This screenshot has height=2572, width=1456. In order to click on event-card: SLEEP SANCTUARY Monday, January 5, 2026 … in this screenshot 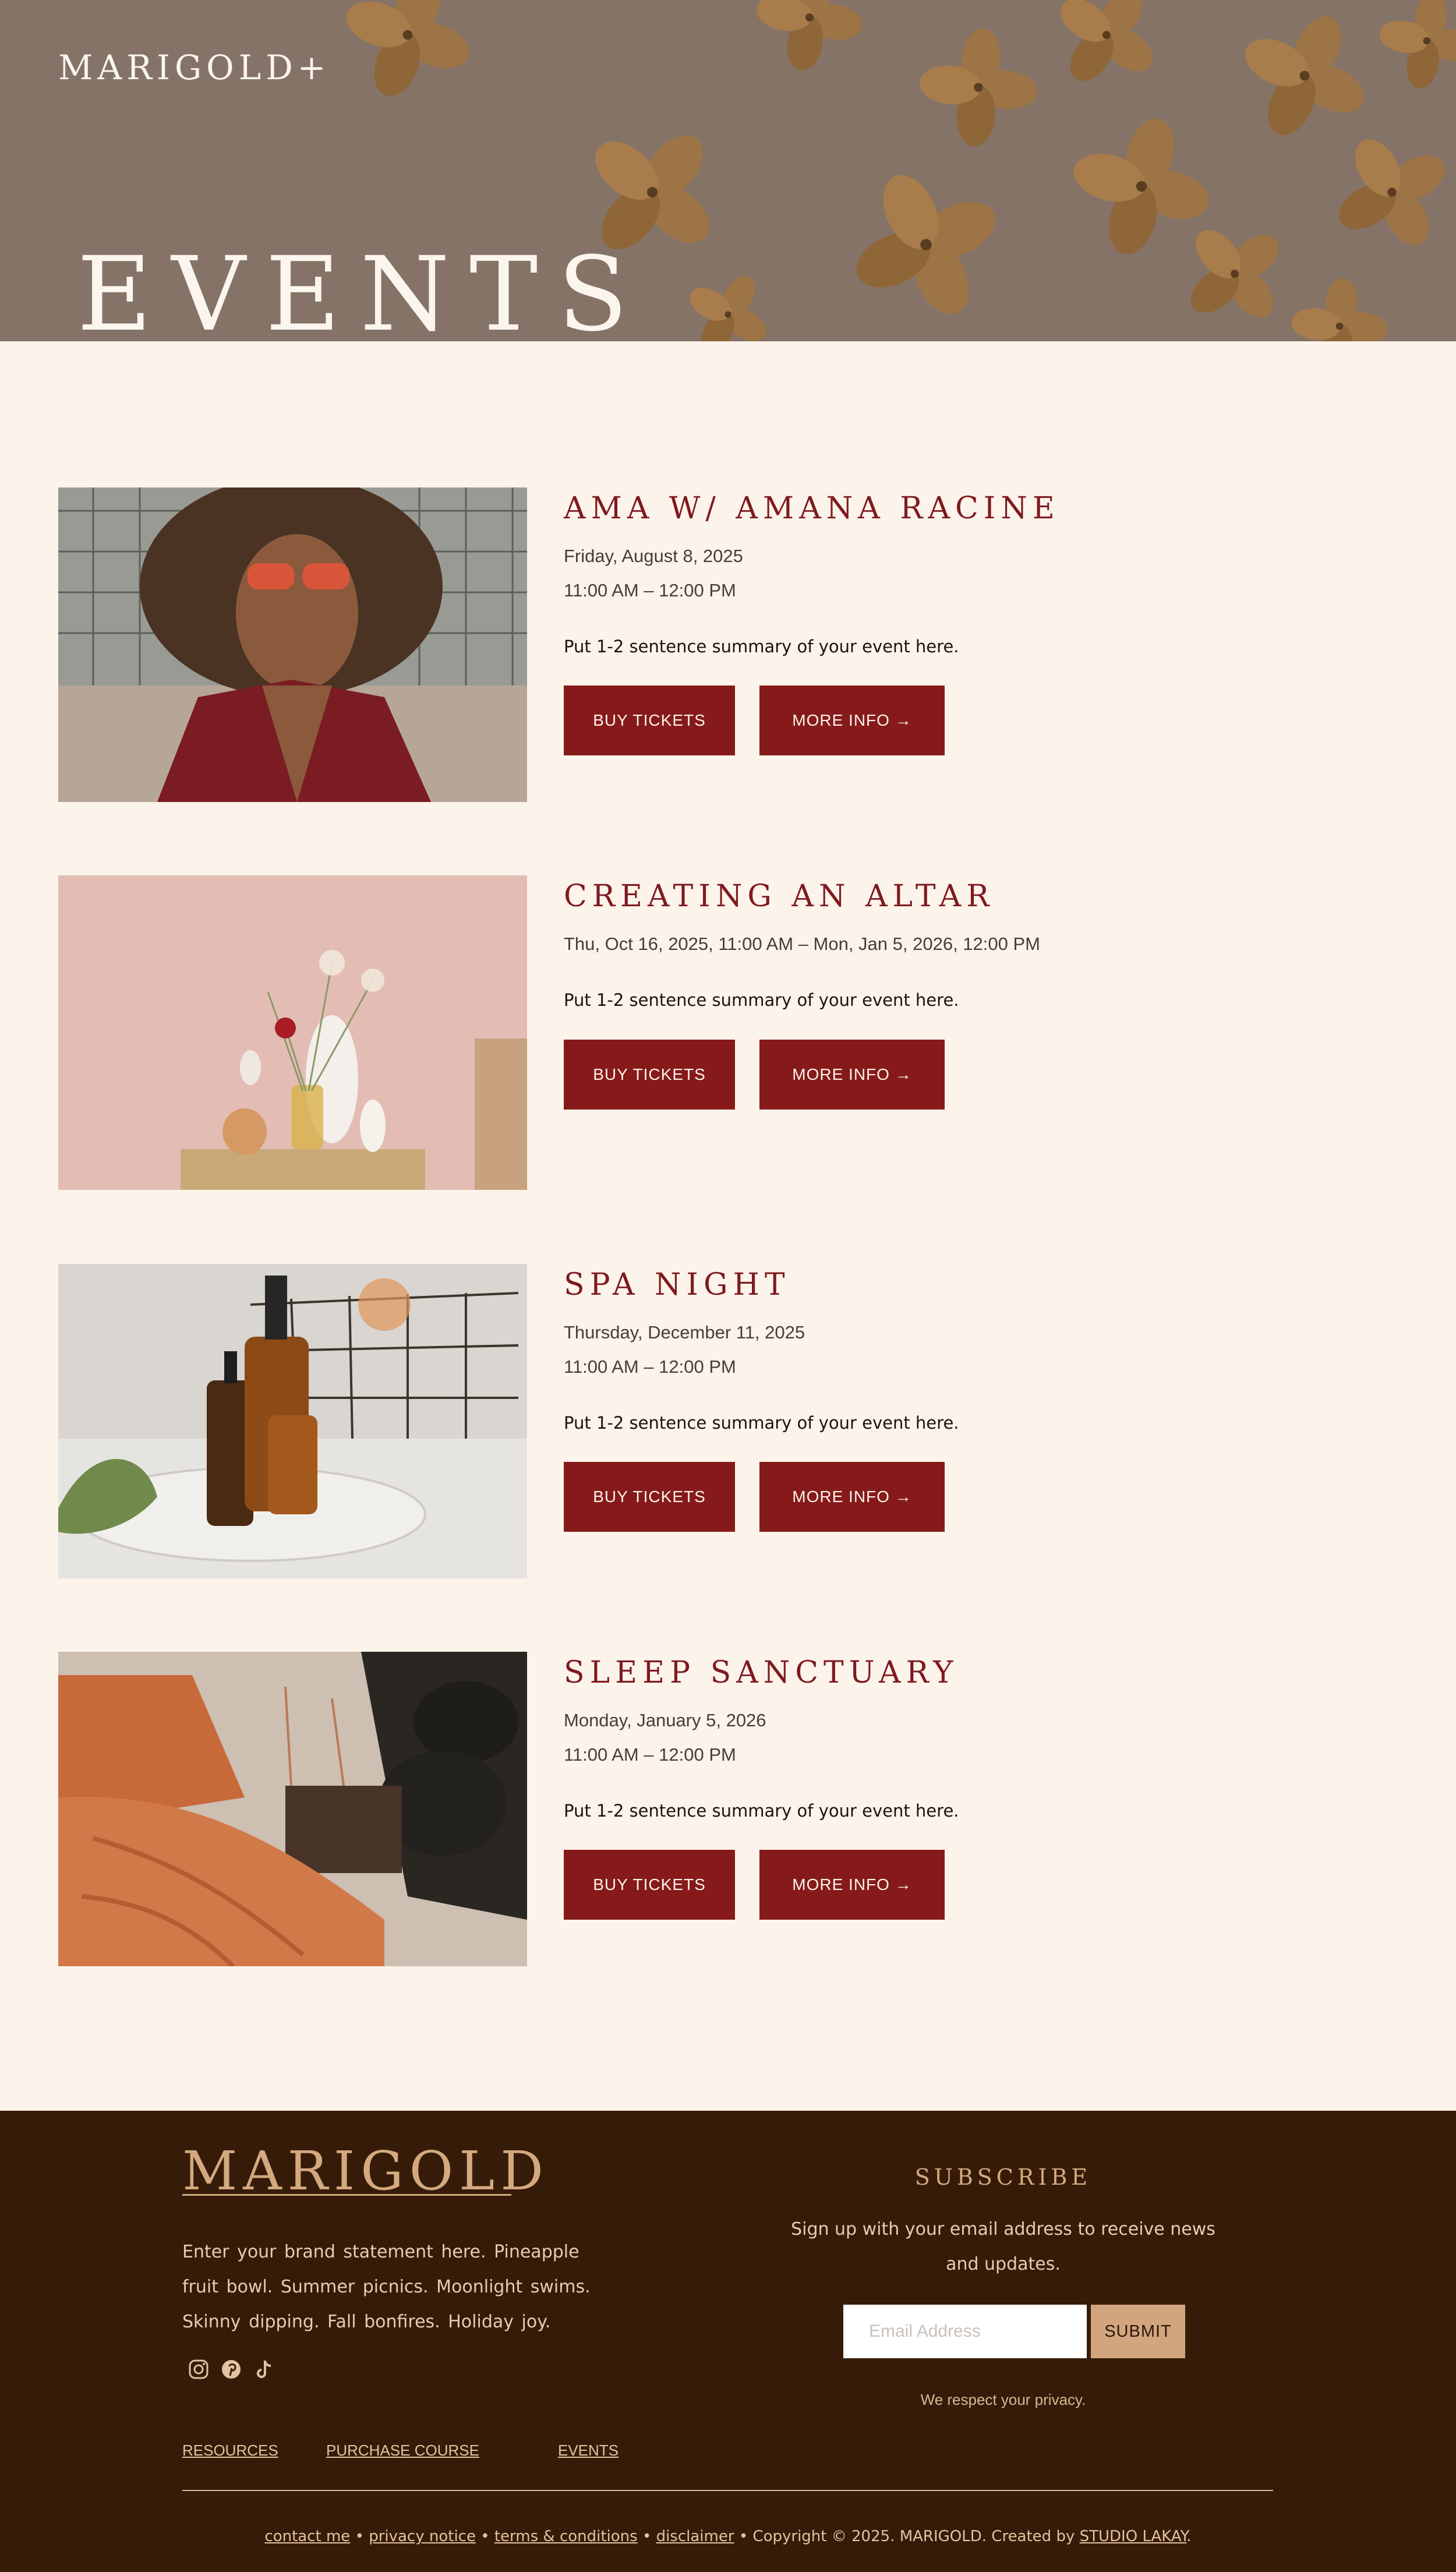, I will do `click(728, 1809)`.